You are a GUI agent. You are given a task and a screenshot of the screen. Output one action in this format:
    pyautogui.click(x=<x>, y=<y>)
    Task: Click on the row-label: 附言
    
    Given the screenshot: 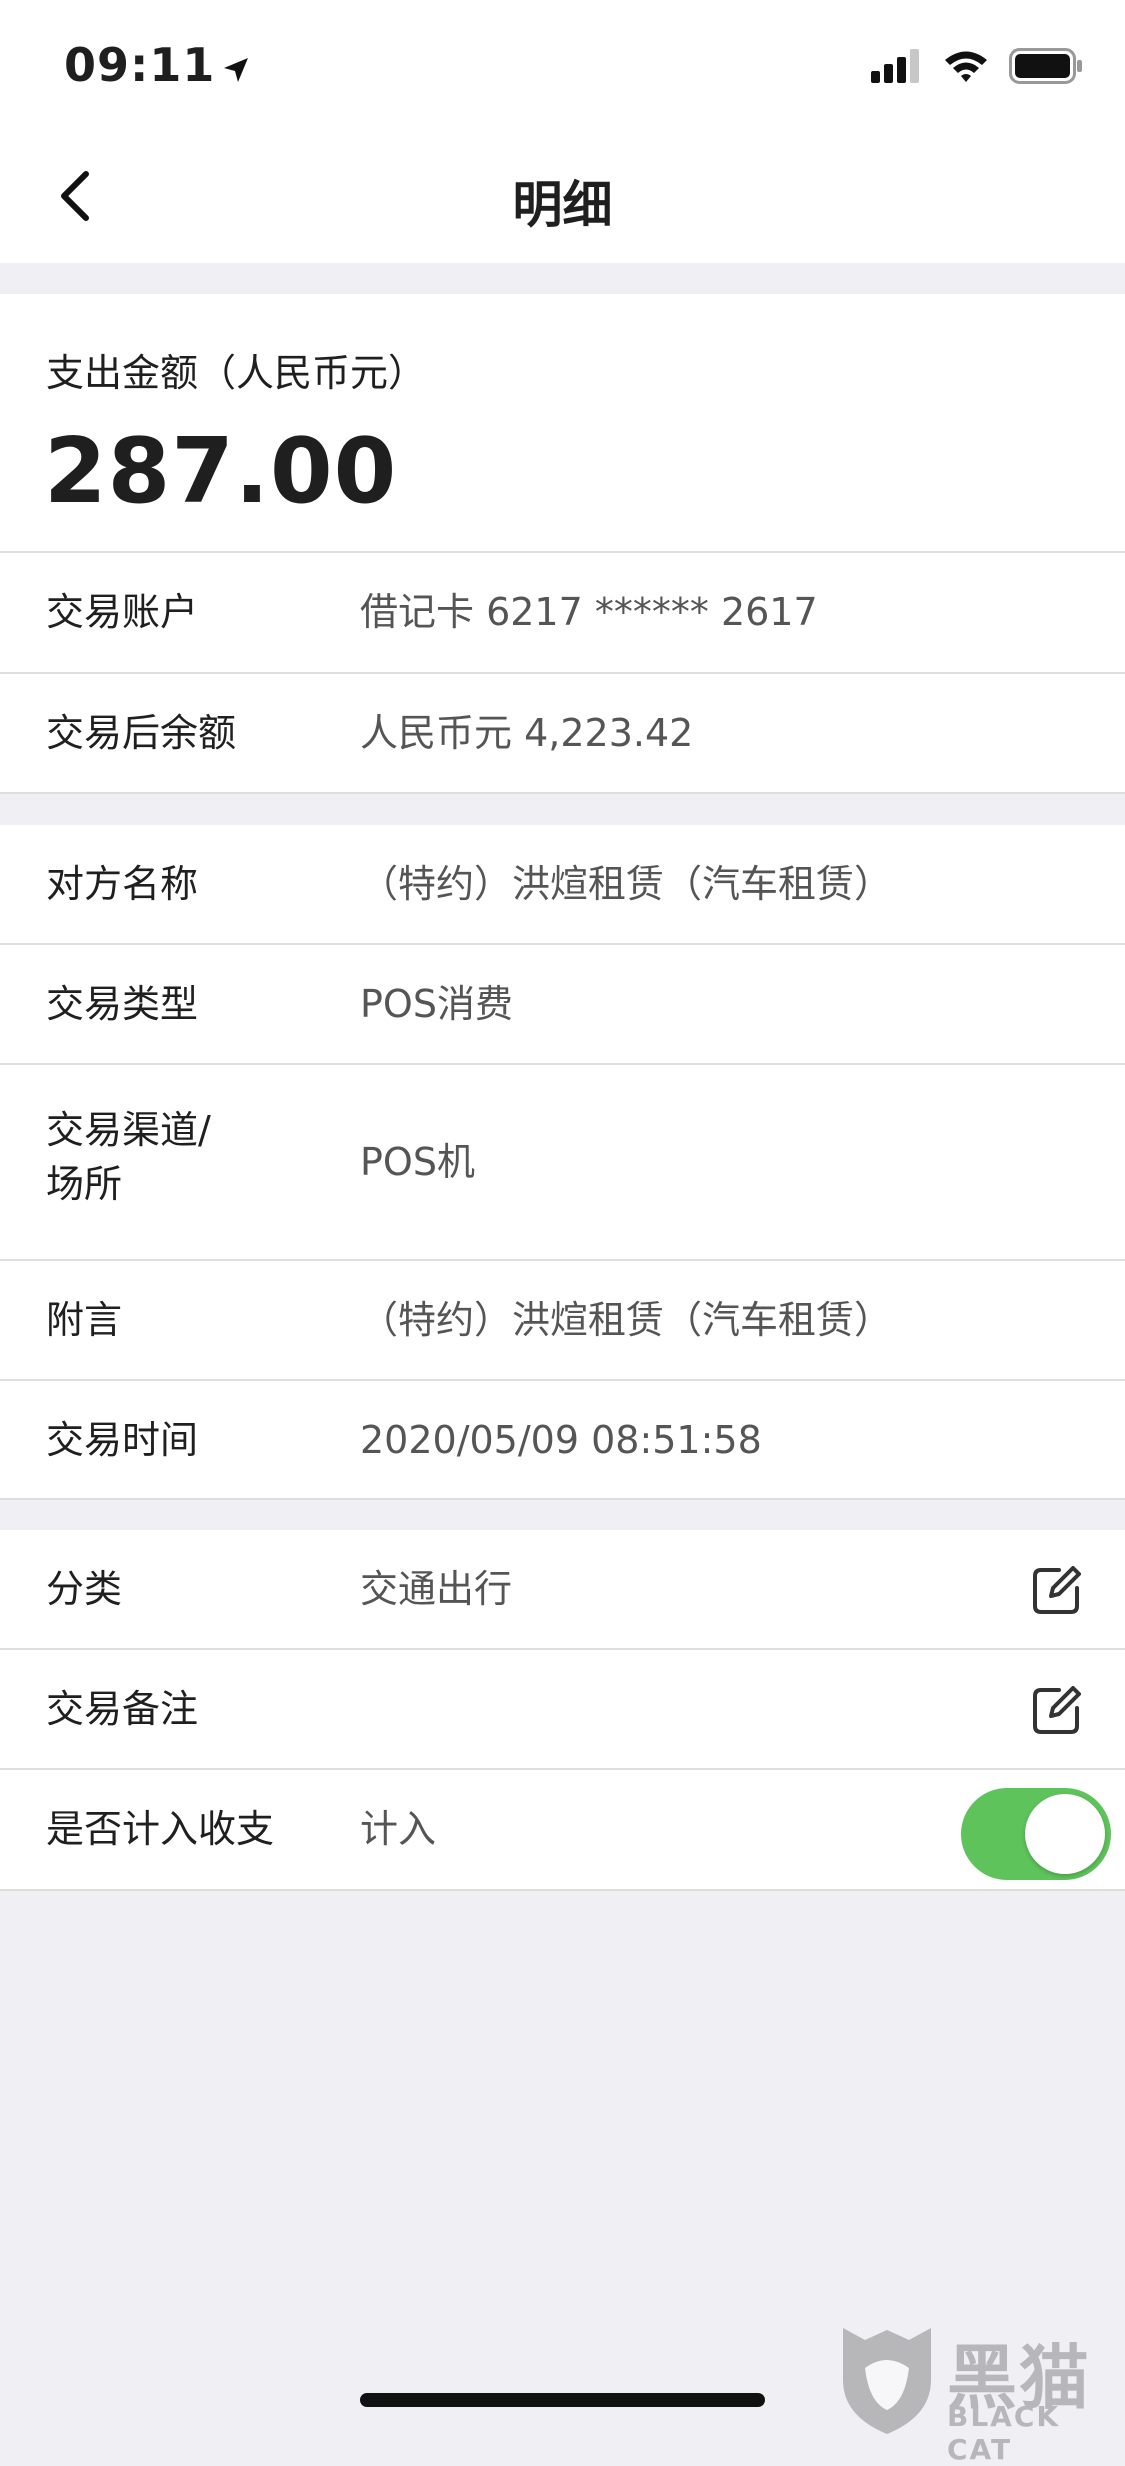 What is the action you would take?
    pyautogui.click(x=84, y=1320)
    